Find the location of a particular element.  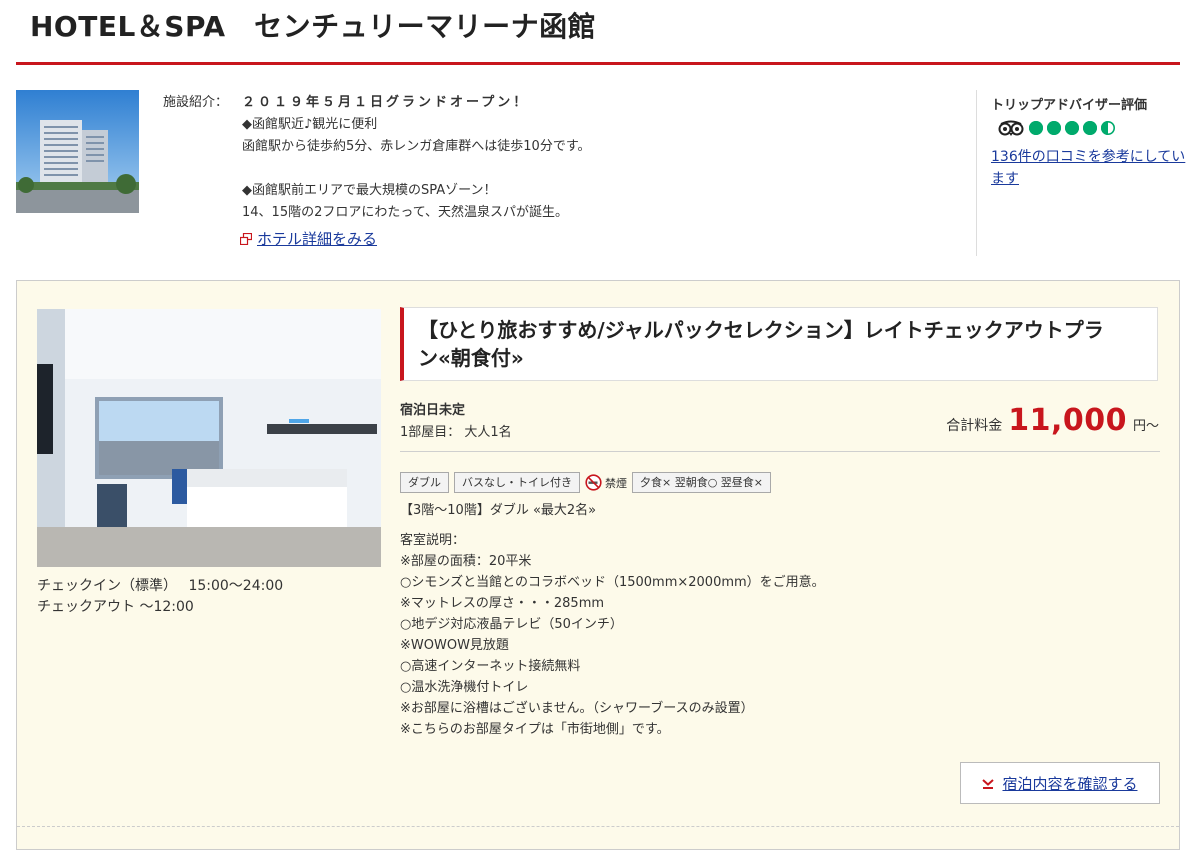

description-line: ○シモンズと当館とのコラボベッド（1500mm×2000mm）をご用意。 is located at coordinates (612, 582).